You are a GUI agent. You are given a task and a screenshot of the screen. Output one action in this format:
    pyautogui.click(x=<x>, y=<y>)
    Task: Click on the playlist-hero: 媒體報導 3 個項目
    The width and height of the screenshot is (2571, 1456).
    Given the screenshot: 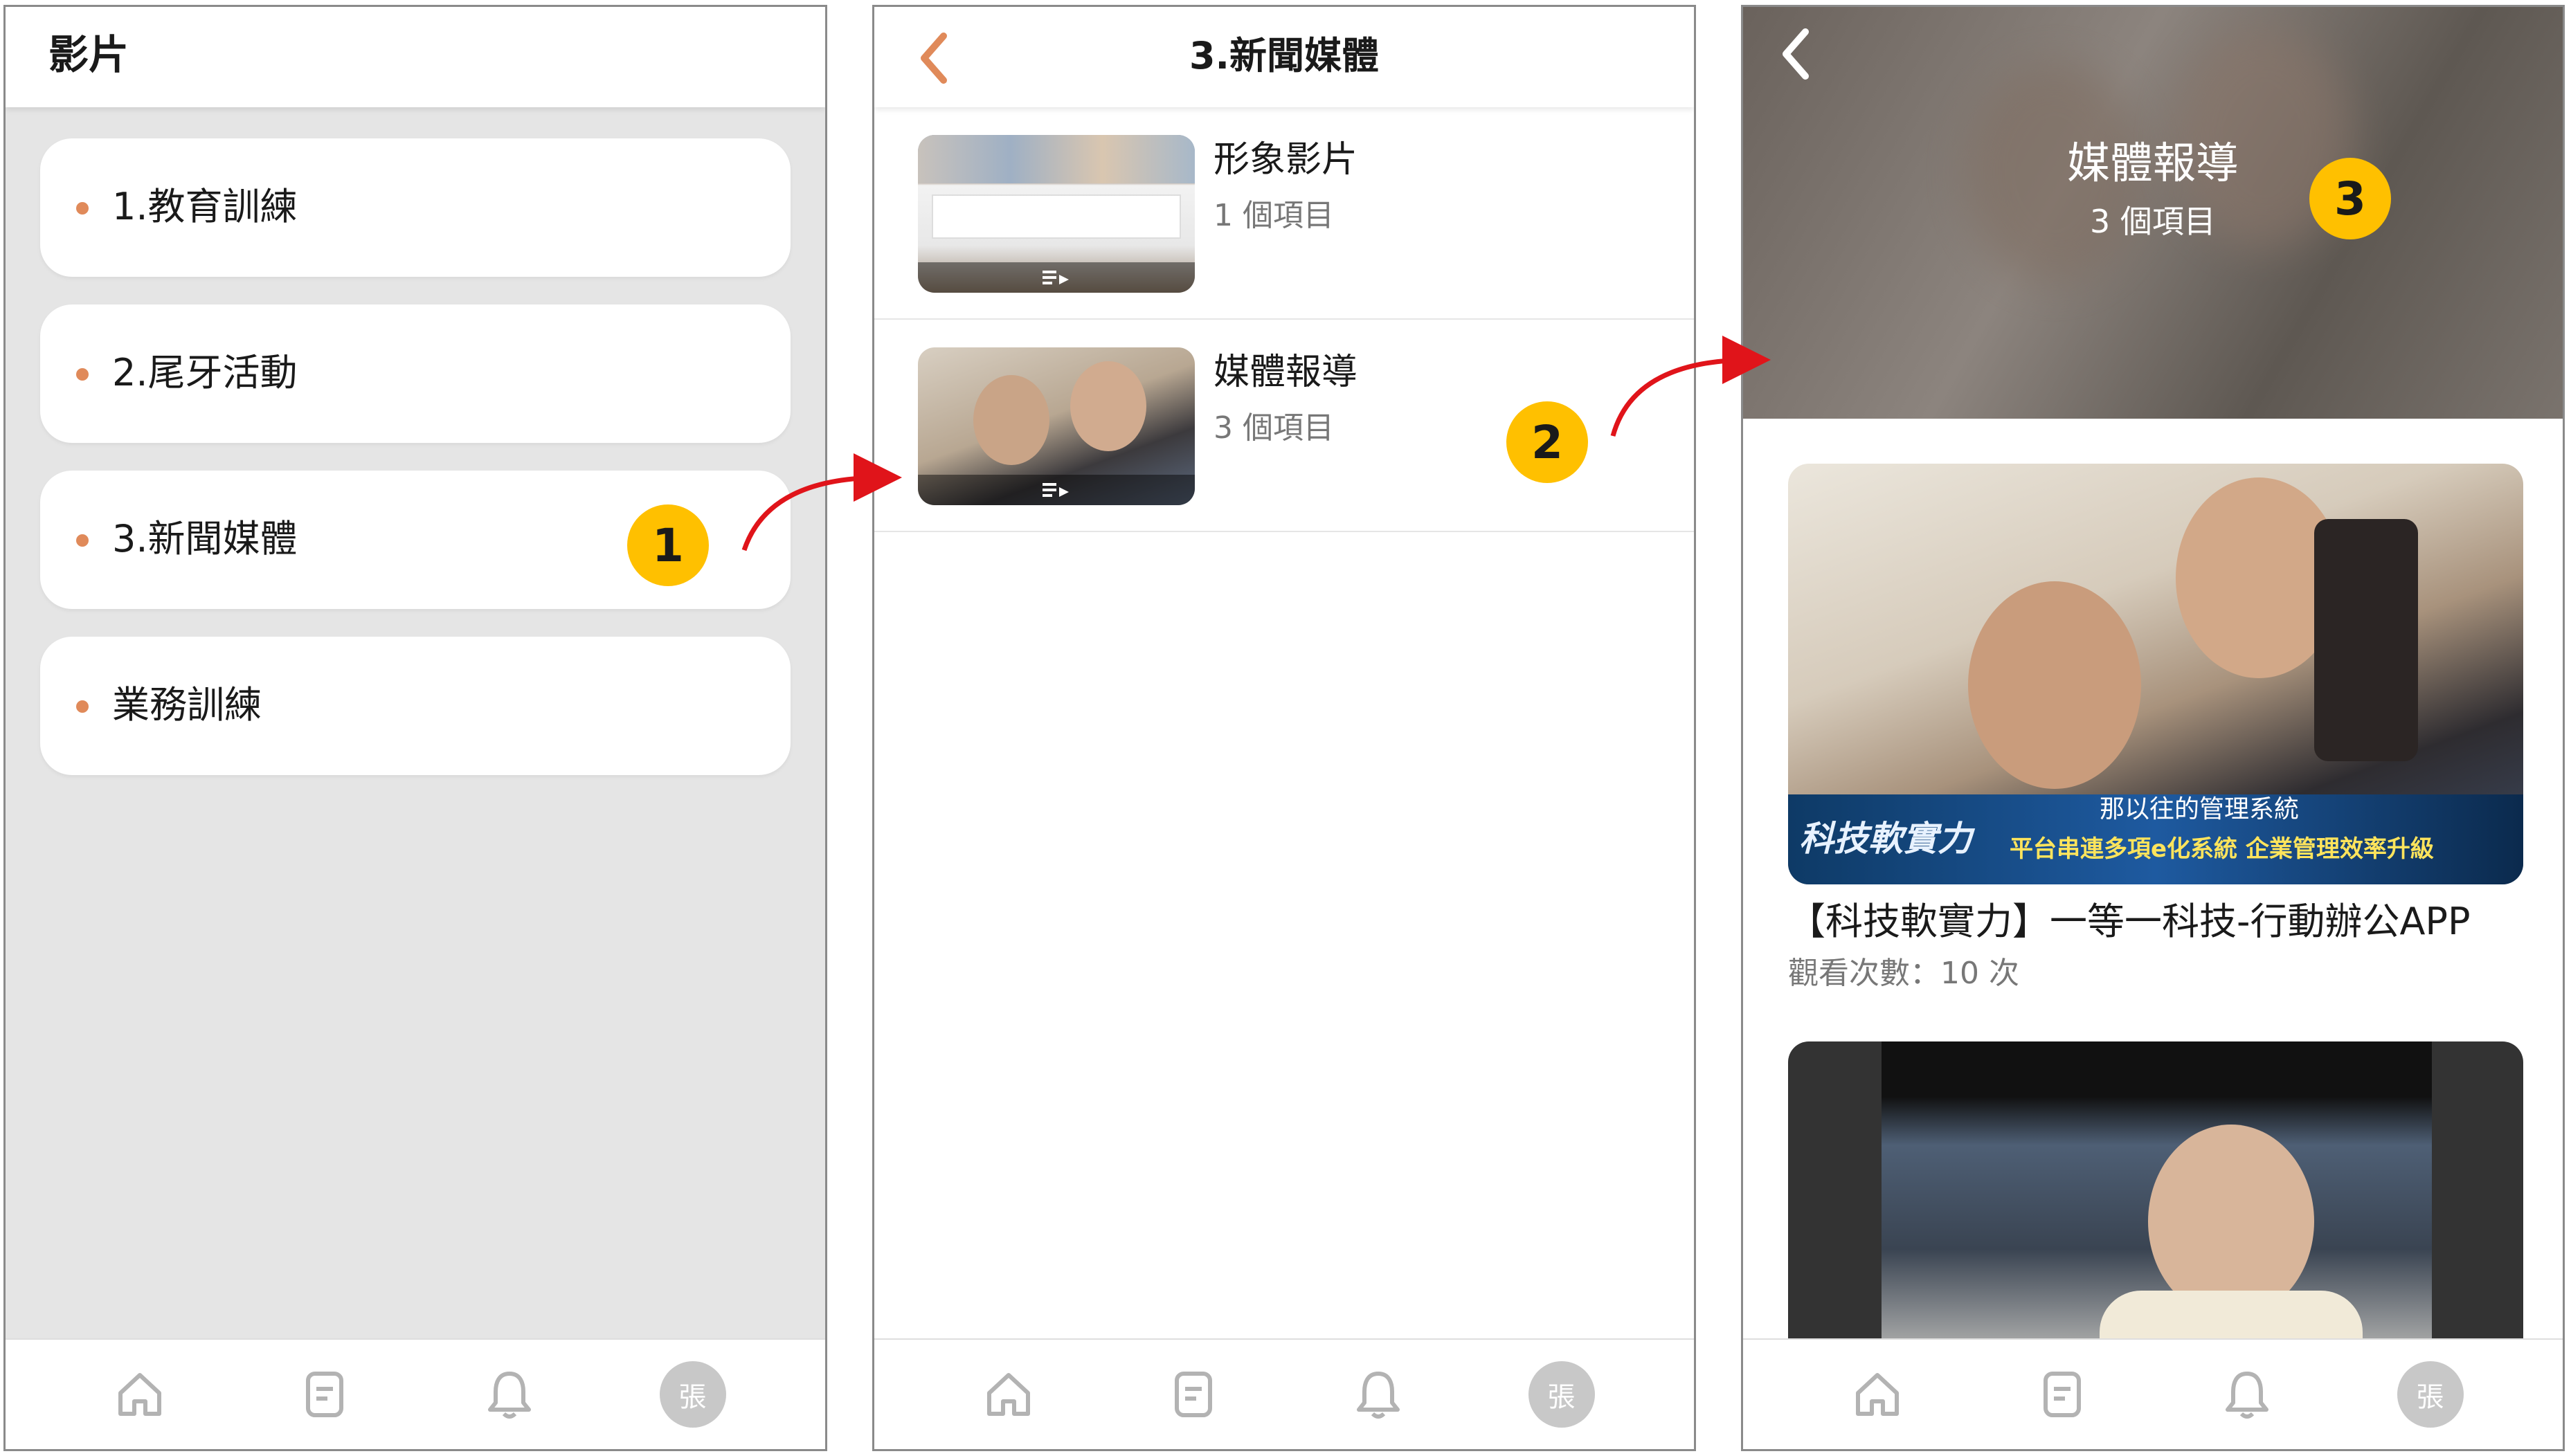 What is the action you would take?
    pyautogui.click(x=2153, y=213)
    